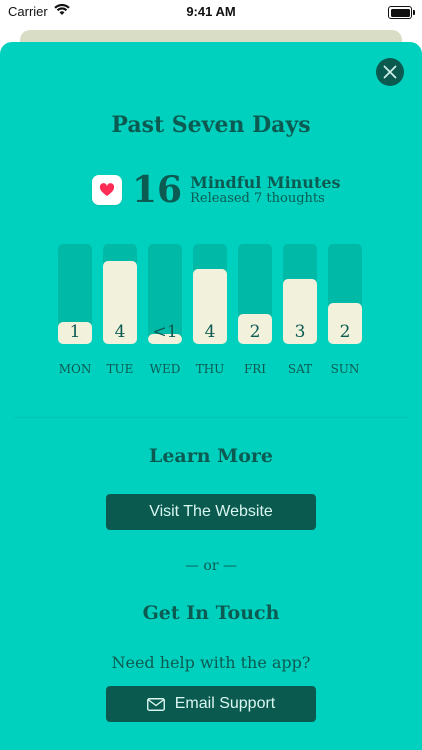 The height and width of the screenshot is (750, 422). I want to click on released-thoughts-label: Released 7 thoughts, so click(257, 198).